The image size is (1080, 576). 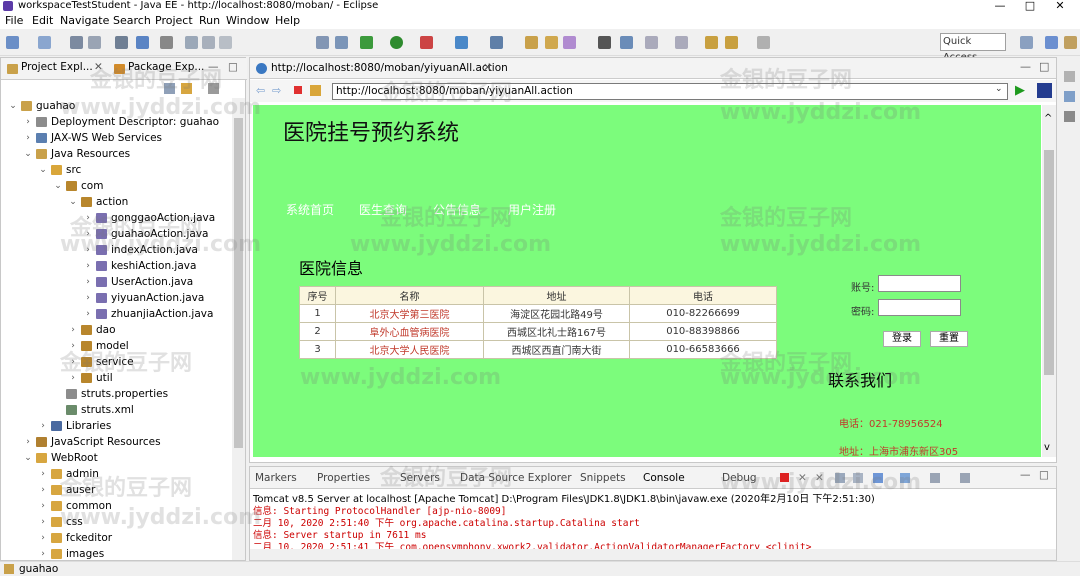 What do you see at coordinates (213, 67) in the screenshot?
I see `minimize-view-icon: —` at bounding box center [213, 67].